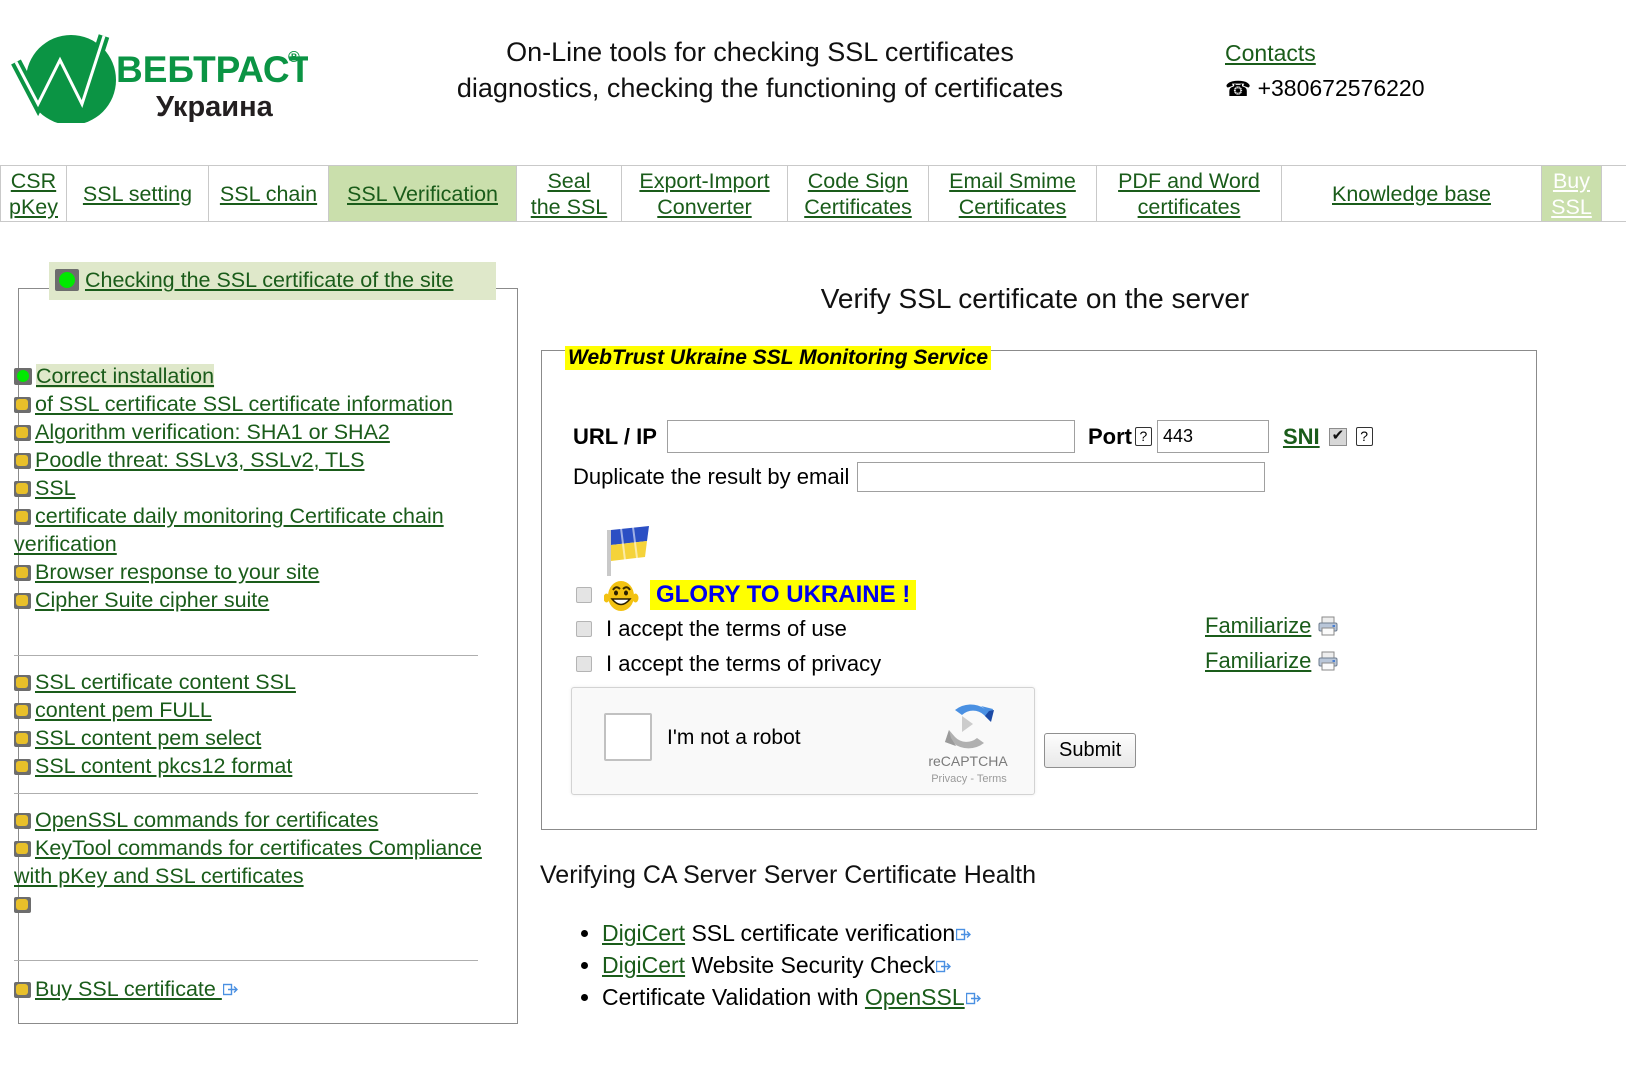 The width and height of the screenshot is (1626, 1066). What do you see at coordinates (212, 432) in the screenshot?
I see `sidebar-item-label: Algorithm verification: SHA1 or SHA2` at bounding box center [212, 432].